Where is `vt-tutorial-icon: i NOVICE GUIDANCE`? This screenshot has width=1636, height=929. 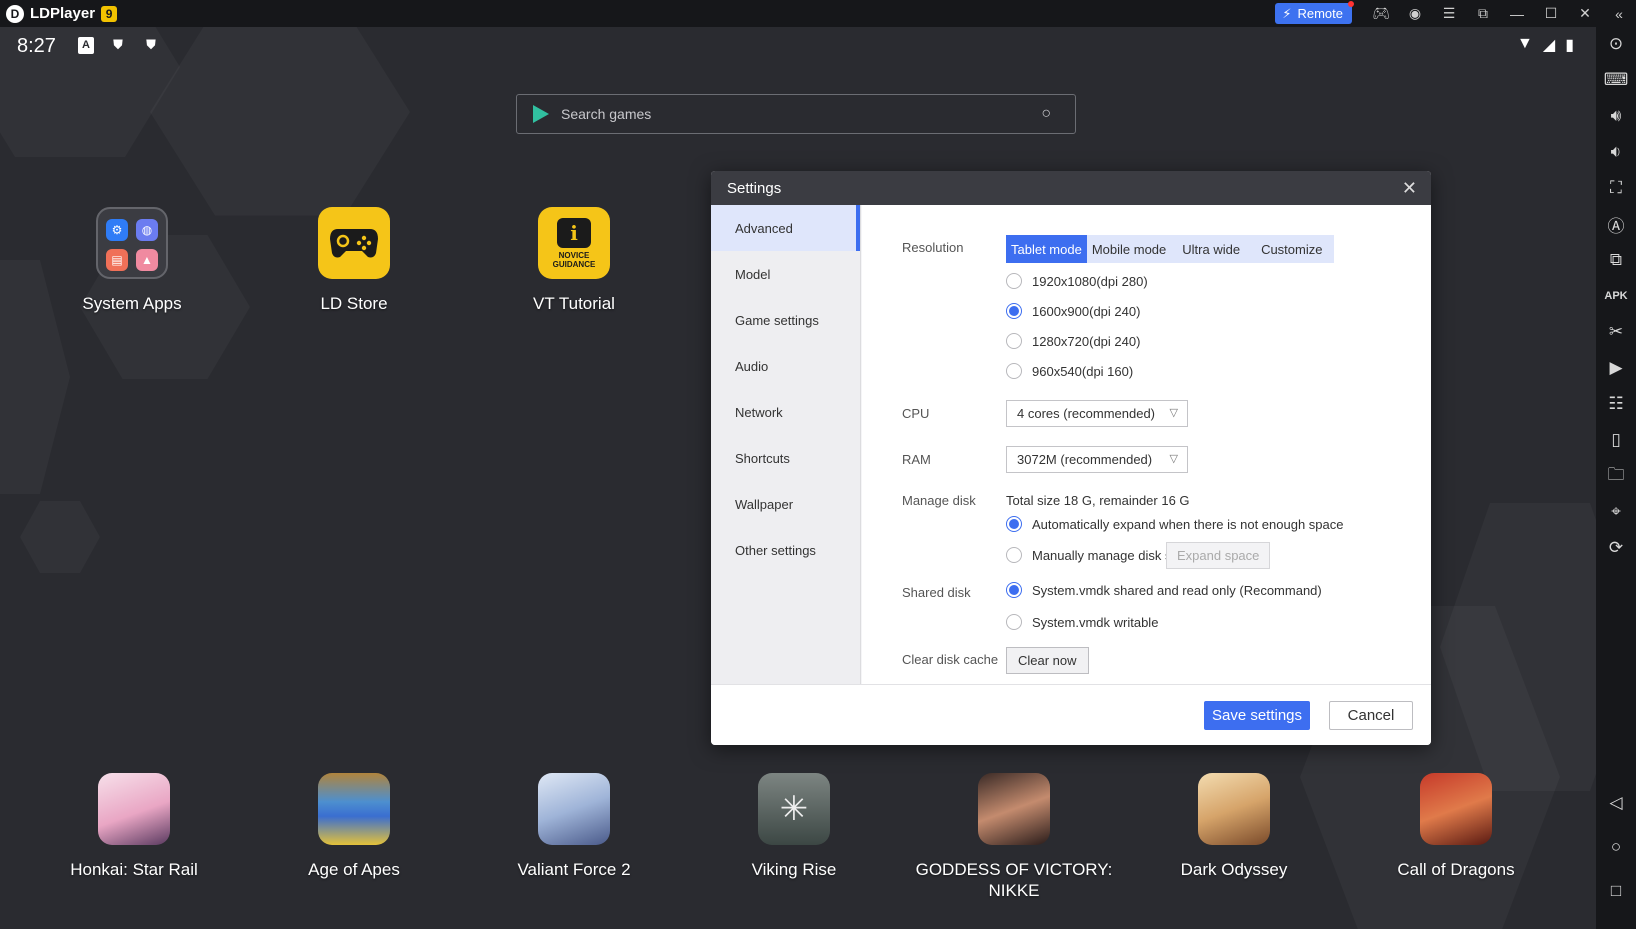 vt-tutorial-icon: i NOVICE GUIDANCE is located at coordinates (574, 243).